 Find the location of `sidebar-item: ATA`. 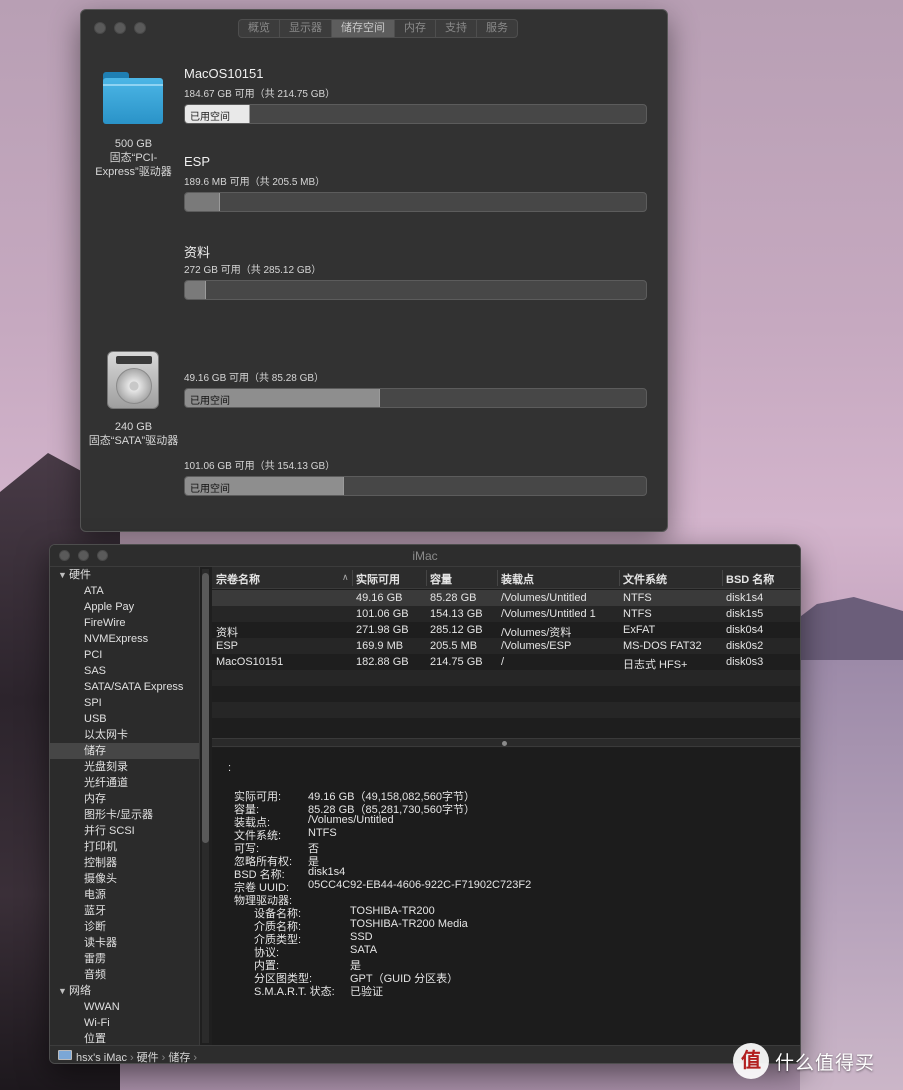

sidebar-item: ATA is located at coordinates (124, 591).